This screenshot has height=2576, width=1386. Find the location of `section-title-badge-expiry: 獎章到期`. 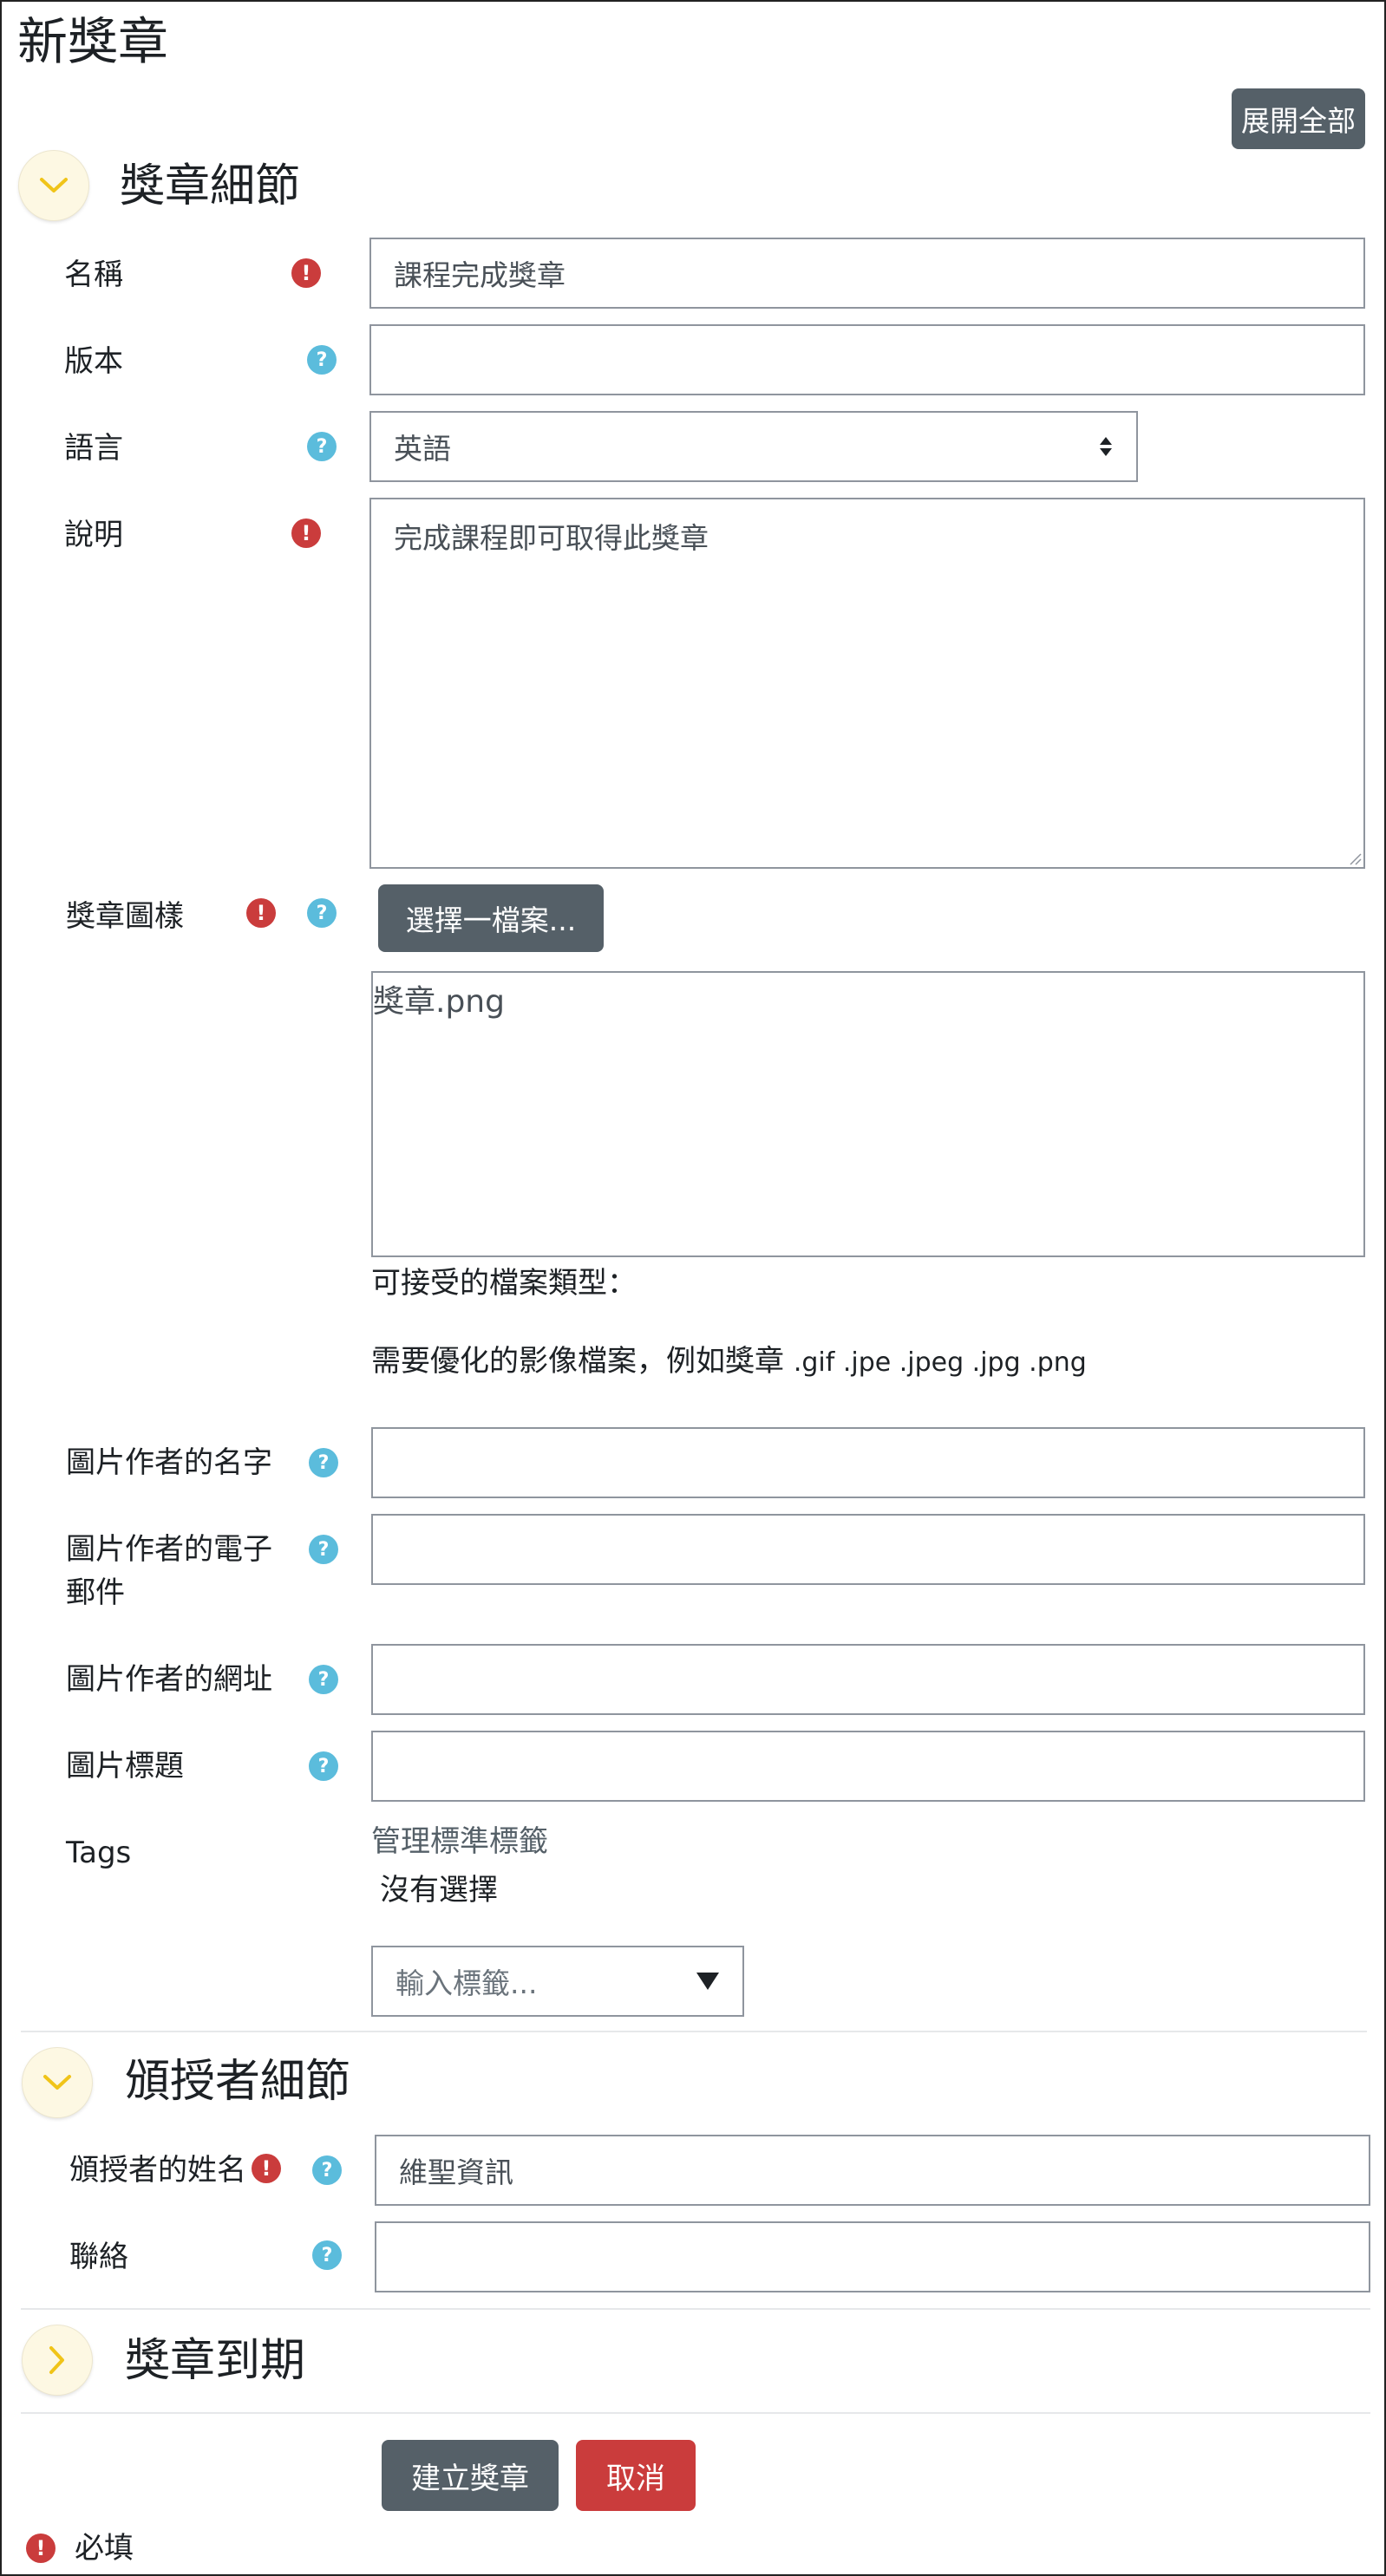

section-title-badge-expiry: 獎章到期 is located at coordinates (215, 2361).